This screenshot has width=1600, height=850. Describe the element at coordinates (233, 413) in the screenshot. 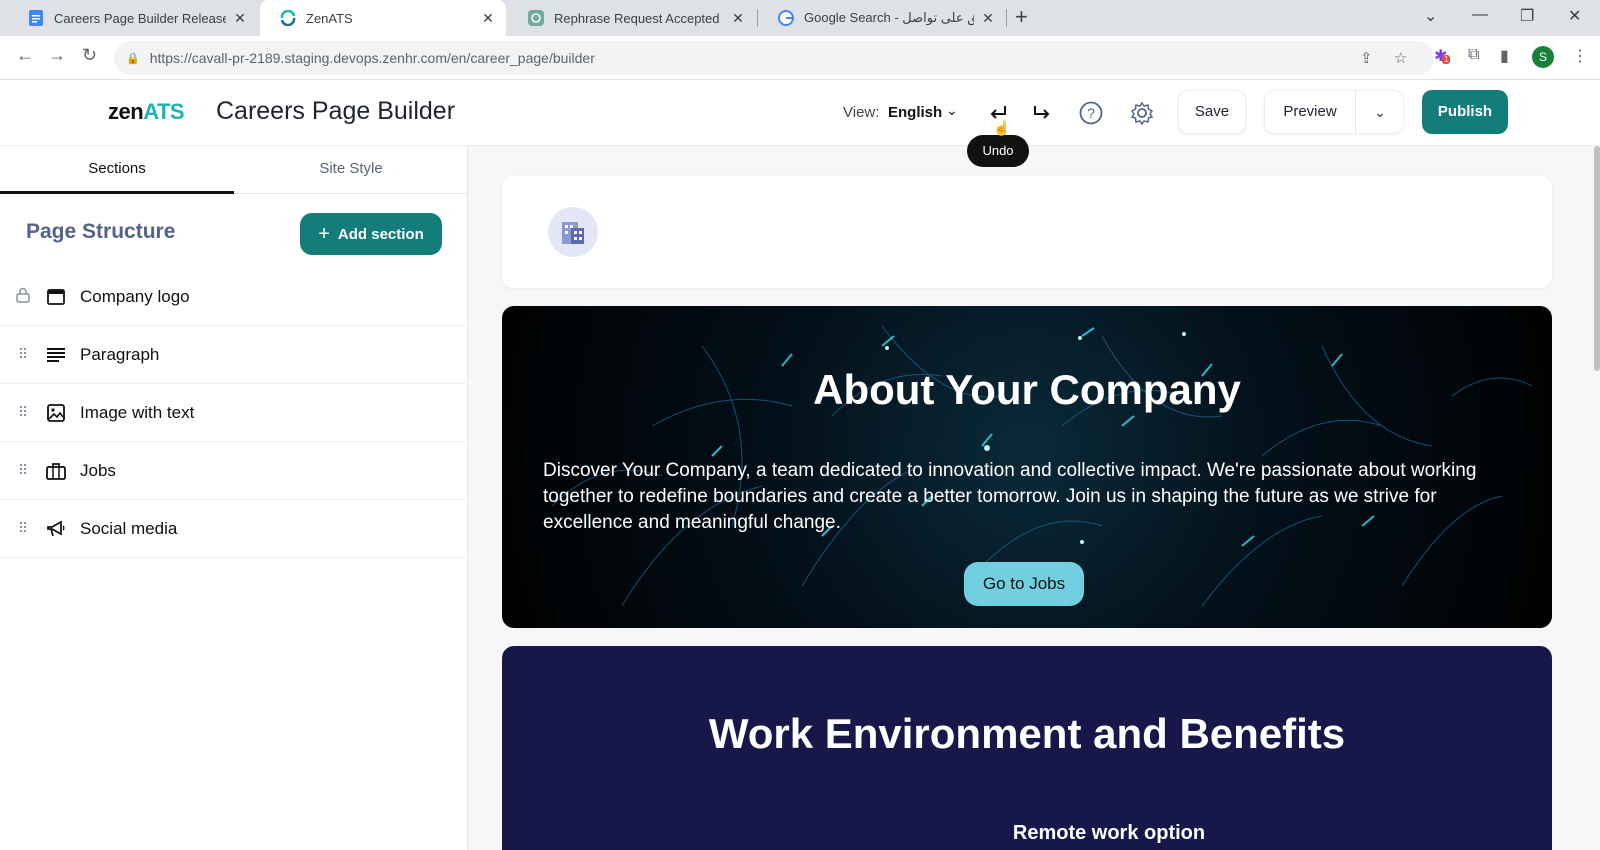

I see `section-item-image-with-text: ⠿ Image with text` at that location.